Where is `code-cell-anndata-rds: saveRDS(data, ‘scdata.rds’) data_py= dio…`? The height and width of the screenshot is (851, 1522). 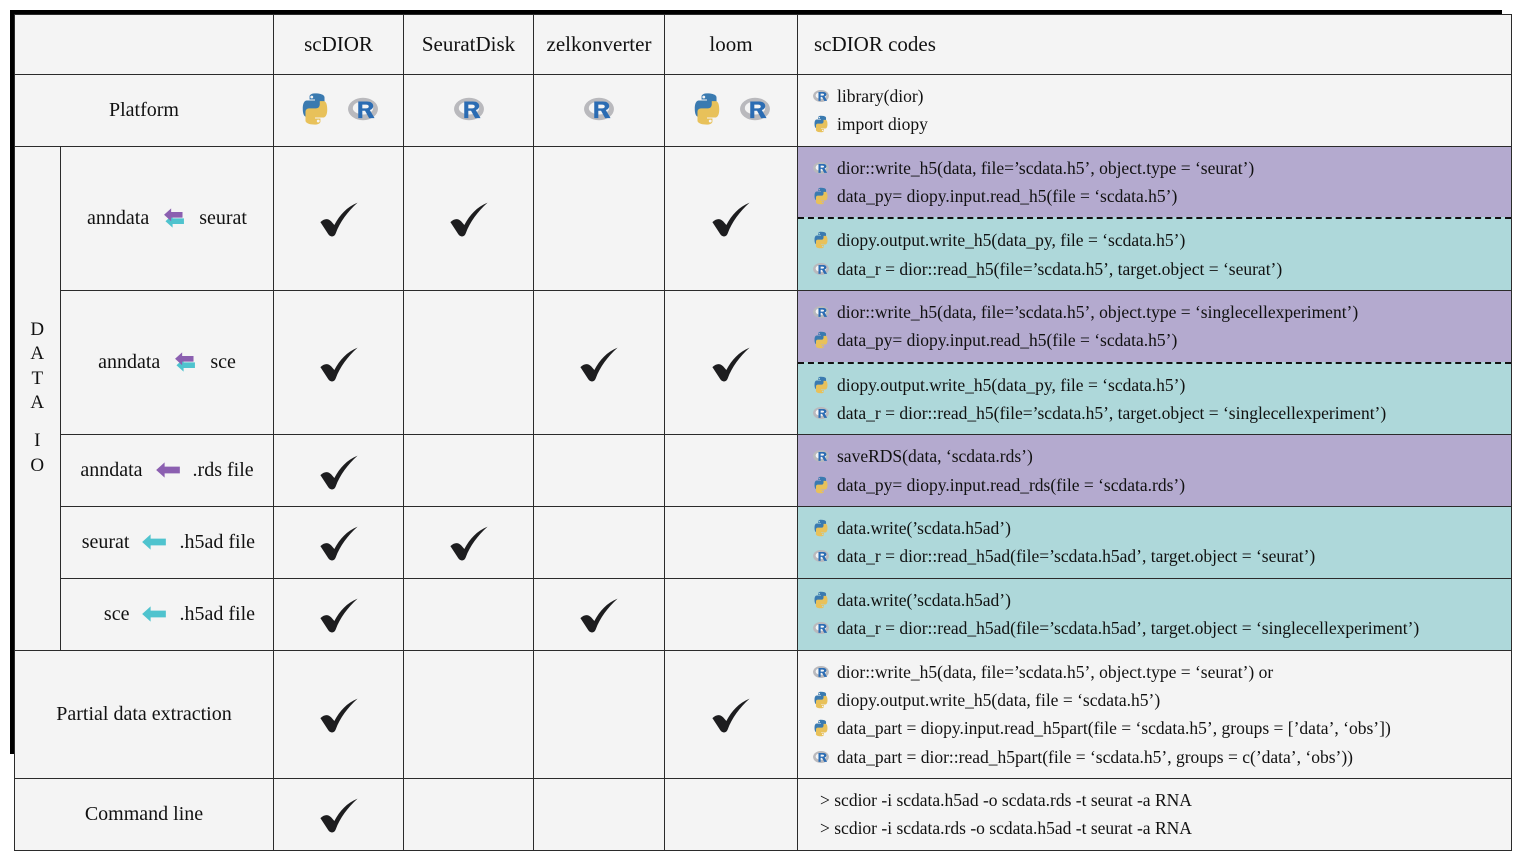
code-cell-anndata-rds: saveRDS(data, ‘scdata.rds’) data_py= dio… is located at coordinates (1154, 471).